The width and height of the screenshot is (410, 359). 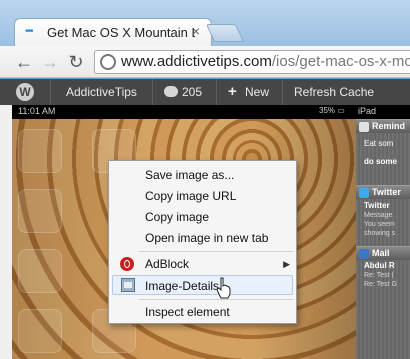 I want to click on menu-item-copy-url: Copy image URL, so click(x=202, y=196).